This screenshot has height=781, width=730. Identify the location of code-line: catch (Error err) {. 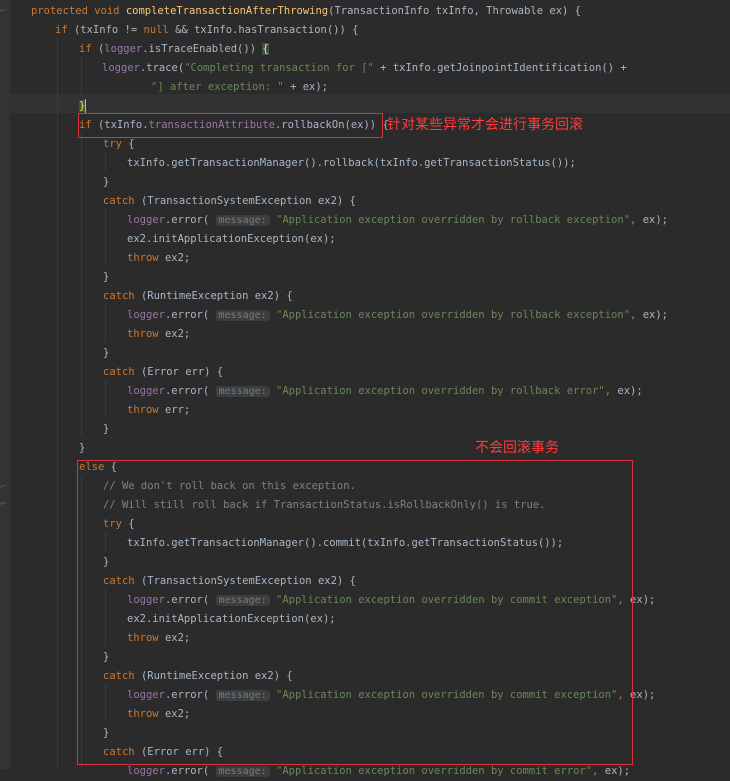
(163, 372).